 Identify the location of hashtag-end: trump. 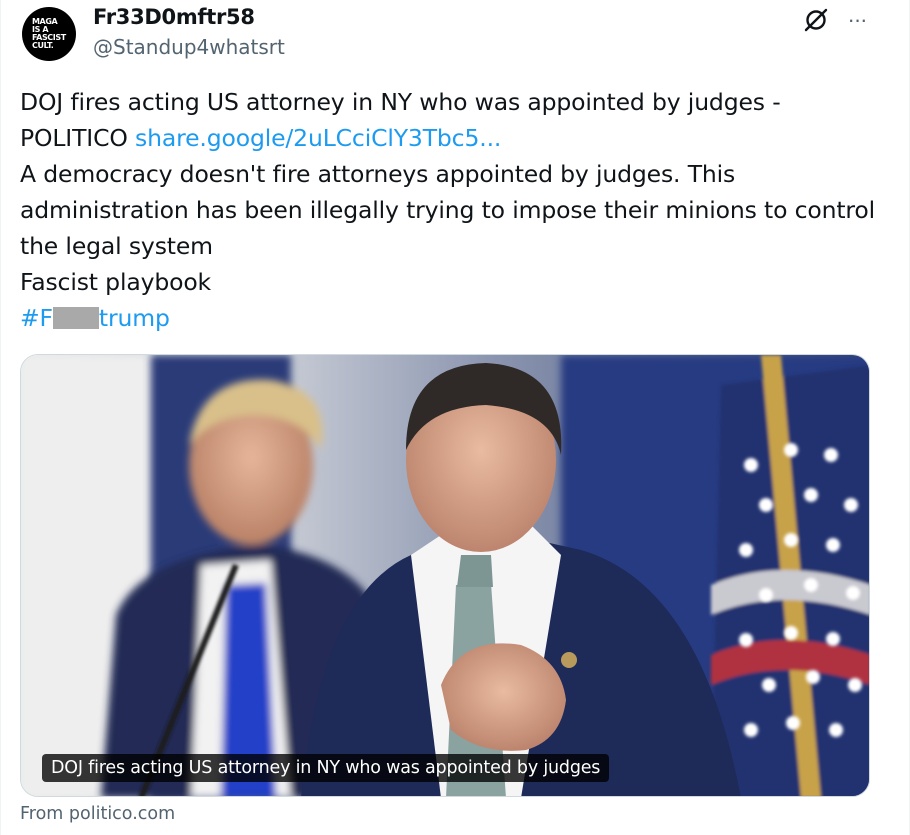
(134, 318).